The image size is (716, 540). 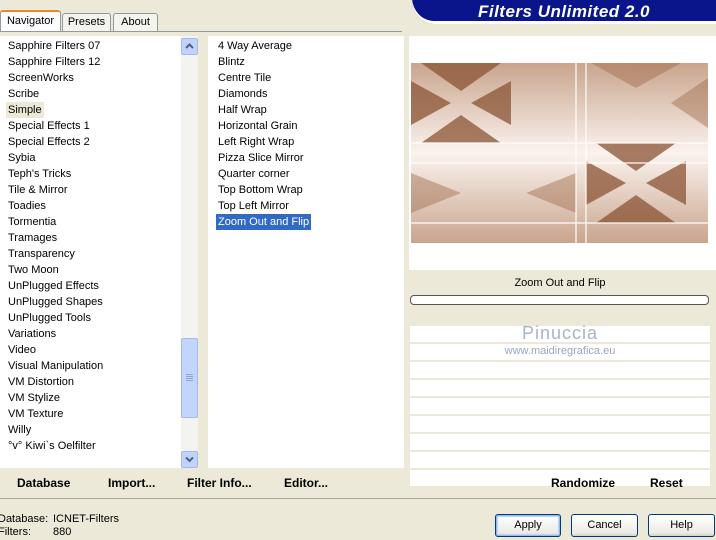 What do you see at coordinates (257, 126) in the screenshot?
I see `filter-item: Horizontal Grain` at bounding box center [257, 126].